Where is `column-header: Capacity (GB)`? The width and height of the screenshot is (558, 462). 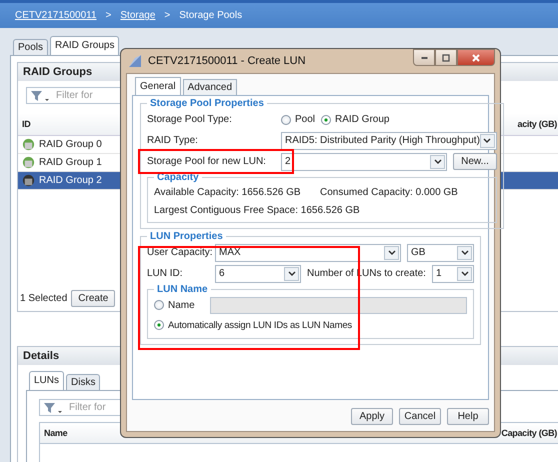
column-header: Capacity (GB) is located at coordinates (529, 433).